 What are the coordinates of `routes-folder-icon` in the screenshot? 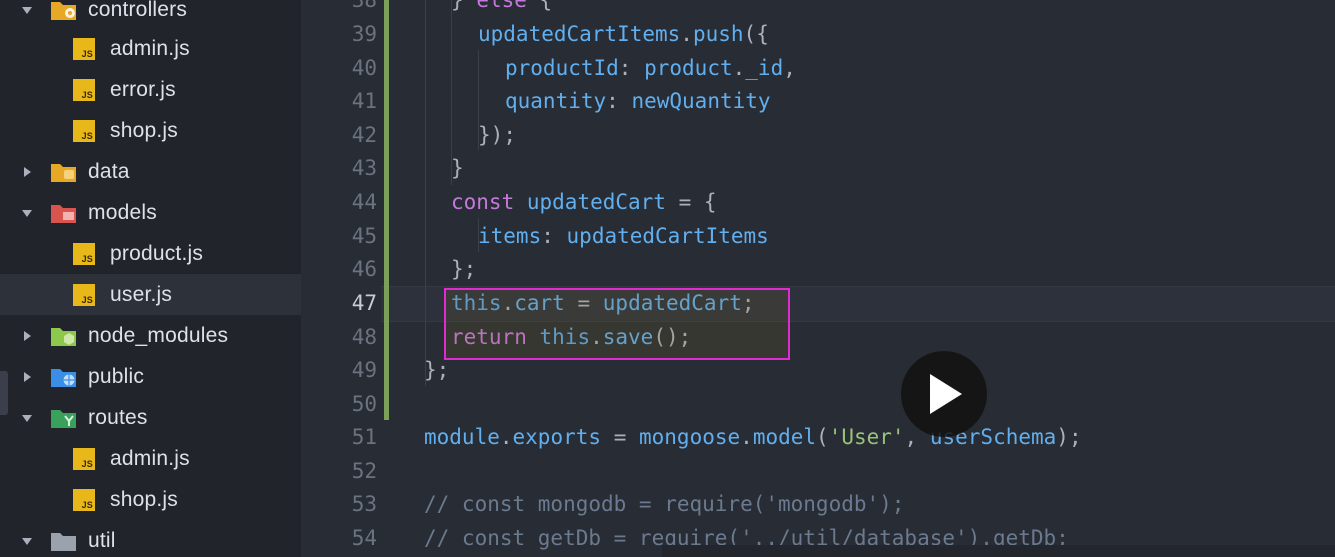 It's located at (64, 418).